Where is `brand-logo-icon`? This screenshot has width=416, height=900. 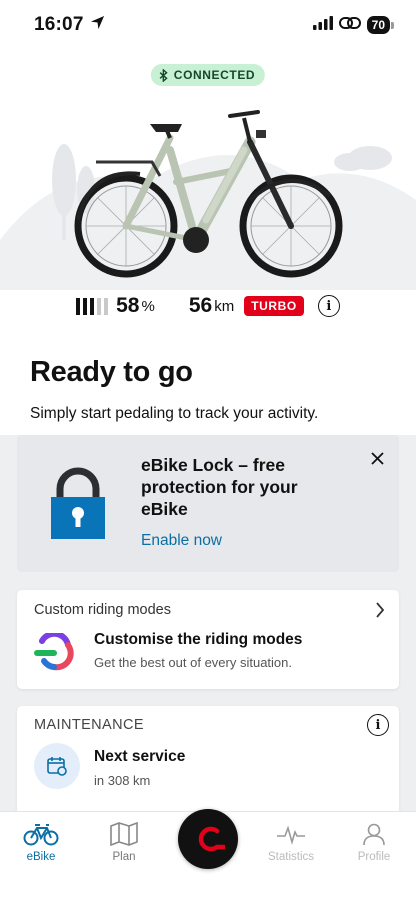 brand-logo-icon is located at coordinates (211, 839).